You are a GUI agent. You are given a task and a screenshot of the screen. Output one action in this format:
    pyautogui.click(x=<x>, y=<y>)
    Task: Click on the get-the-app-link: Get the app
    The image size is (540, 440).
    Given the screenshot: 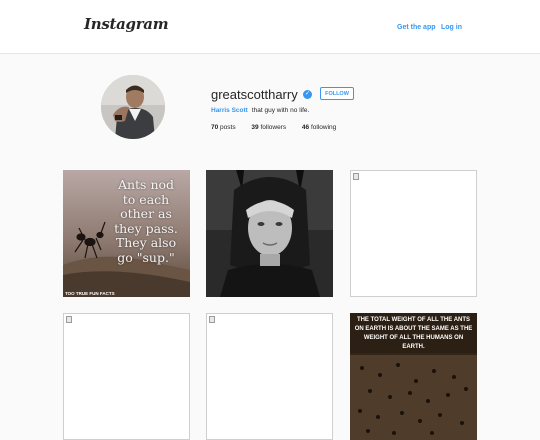 What is the action you would take?
    pyautogui.click(x=416, y=27)
    